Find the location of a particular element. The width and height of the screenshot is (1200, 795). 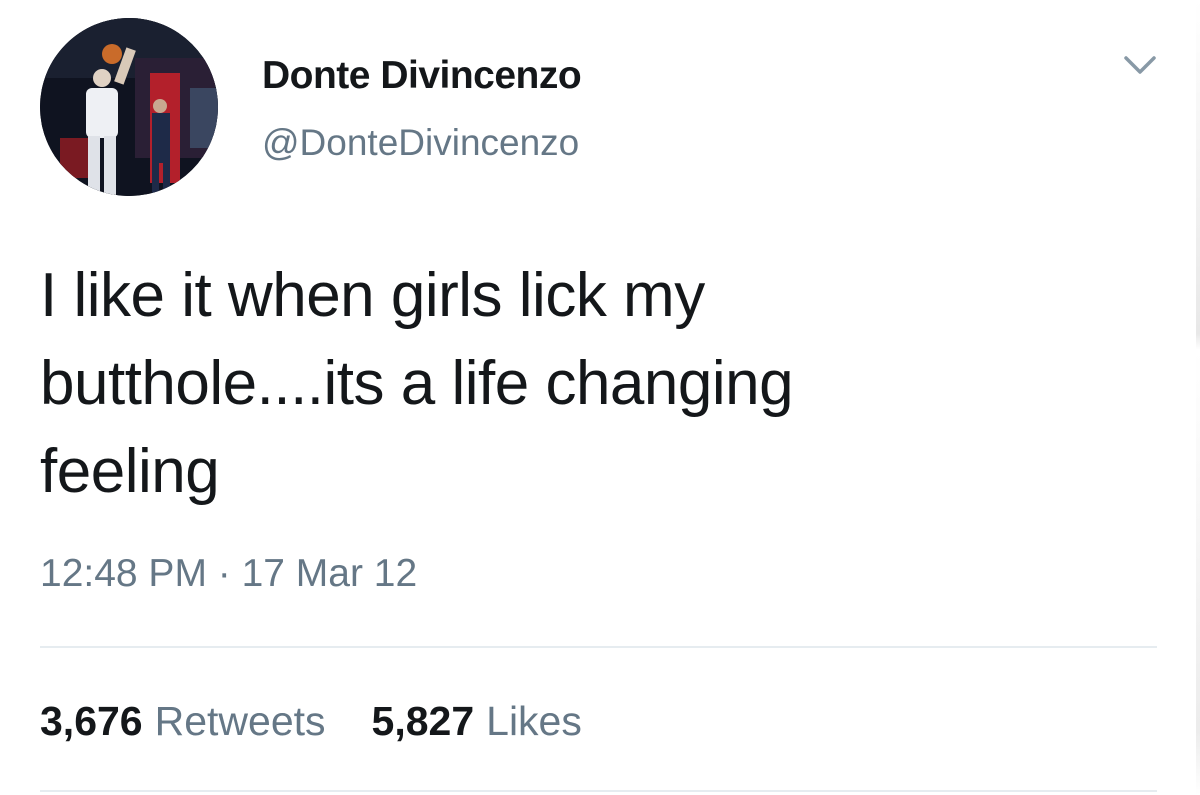

retweets-label: Retweets is located at coordinates (240, 721).